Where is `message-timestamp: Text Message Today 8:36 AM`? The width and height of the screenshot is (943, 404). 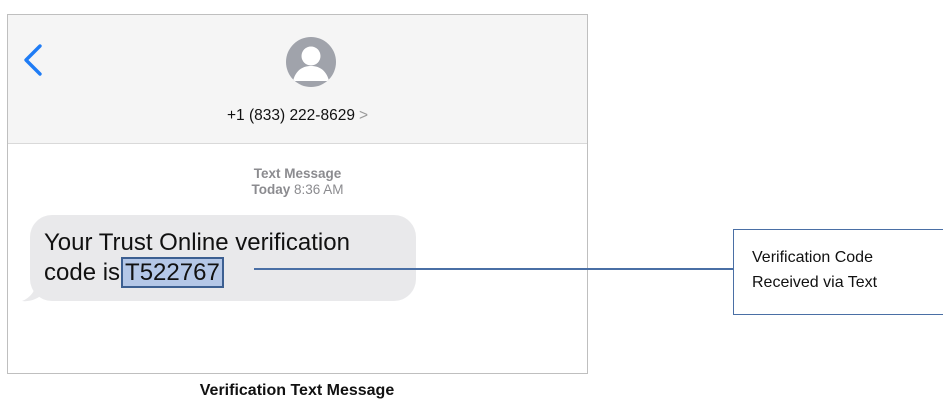
message-timestamp: Text Message Today 8:36 AM is located at coordinates (297, 182).